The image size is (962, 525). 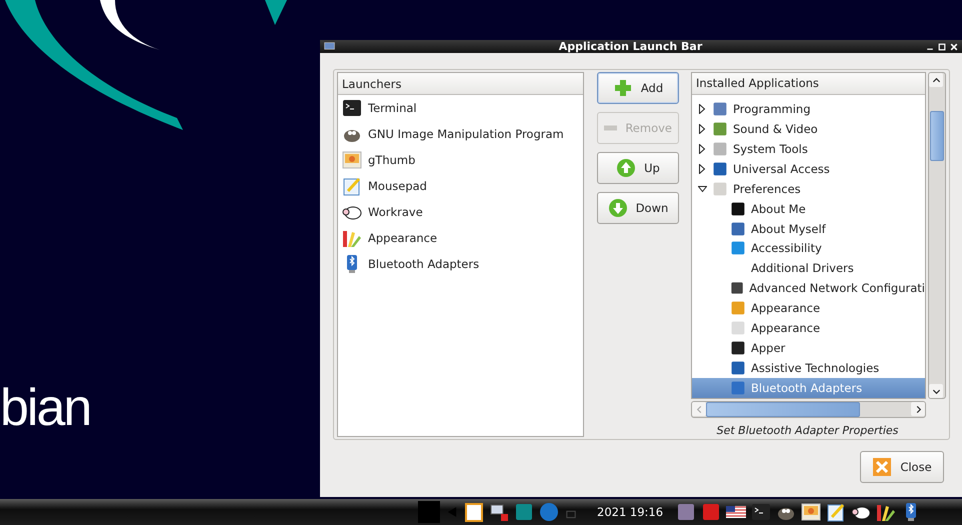 What do you see at coordinates (942, 46) in the screenshot?
I see `maximize-icon` at bounding box center [942, 46].